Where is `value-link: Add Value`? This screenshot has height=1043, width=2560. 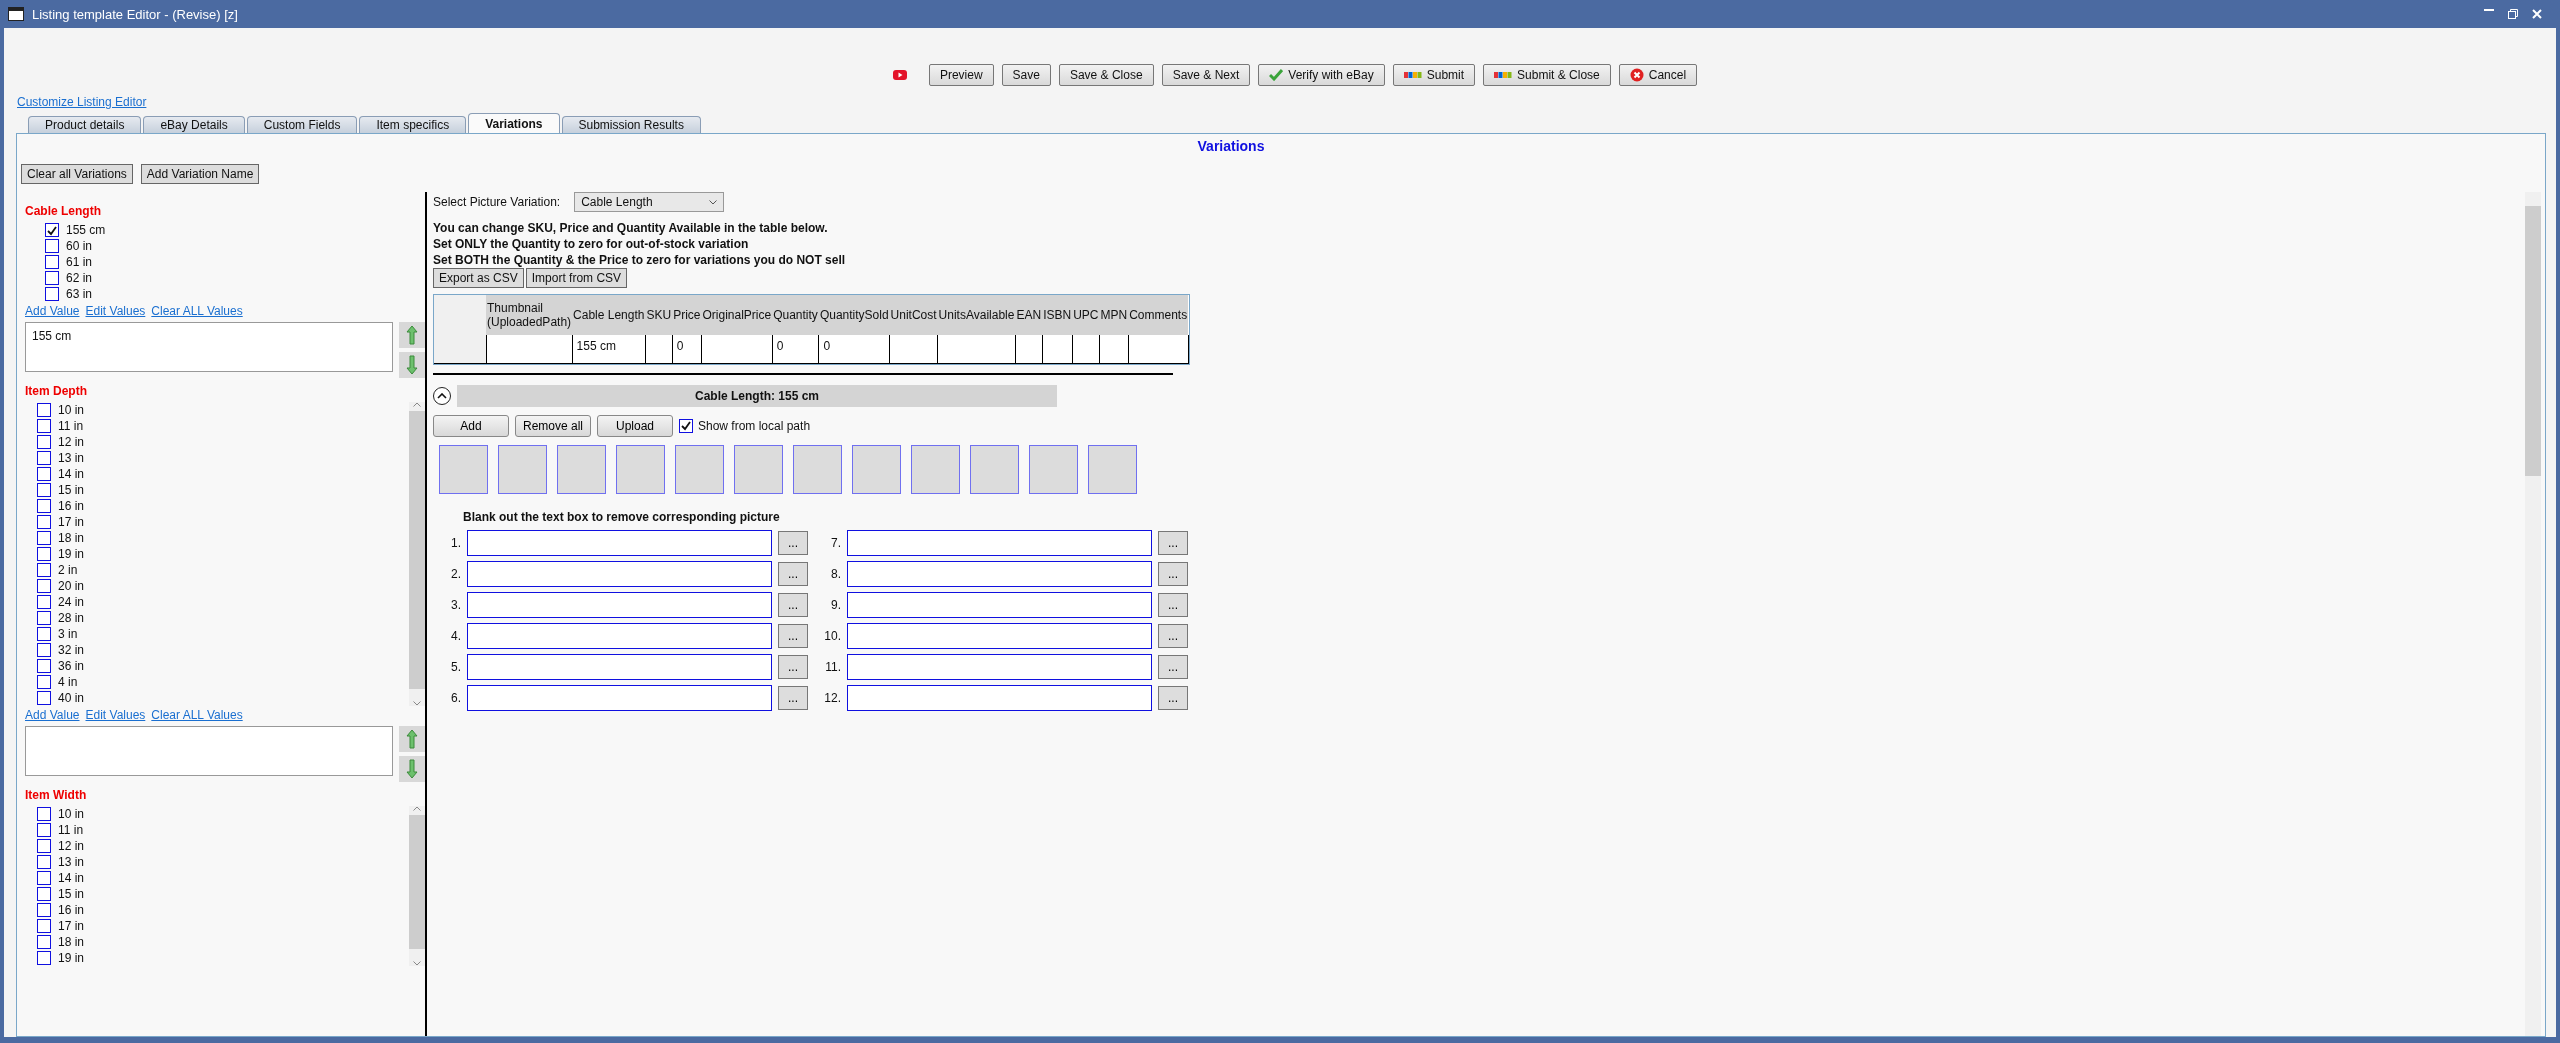
value-link: Add Value is located at coordinates (52, 311).